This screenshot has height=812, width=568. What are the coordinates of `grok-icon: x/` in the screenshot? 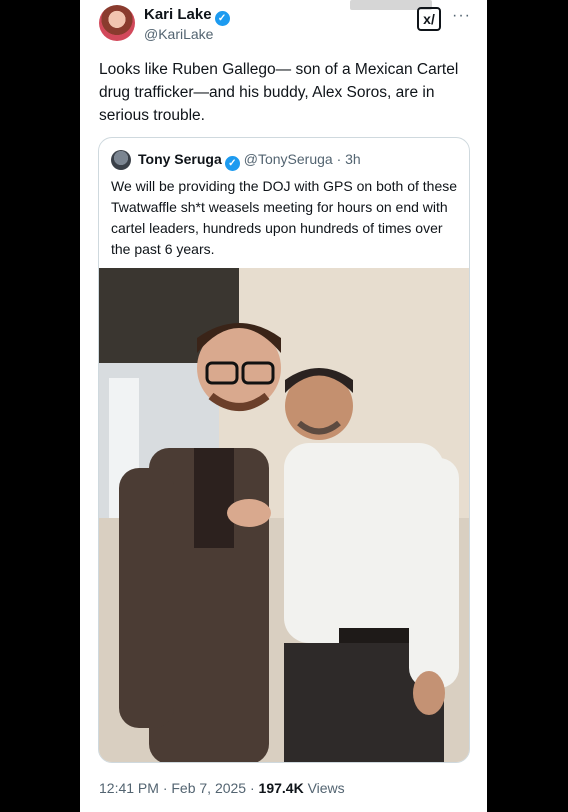 It's located at (429, 19).